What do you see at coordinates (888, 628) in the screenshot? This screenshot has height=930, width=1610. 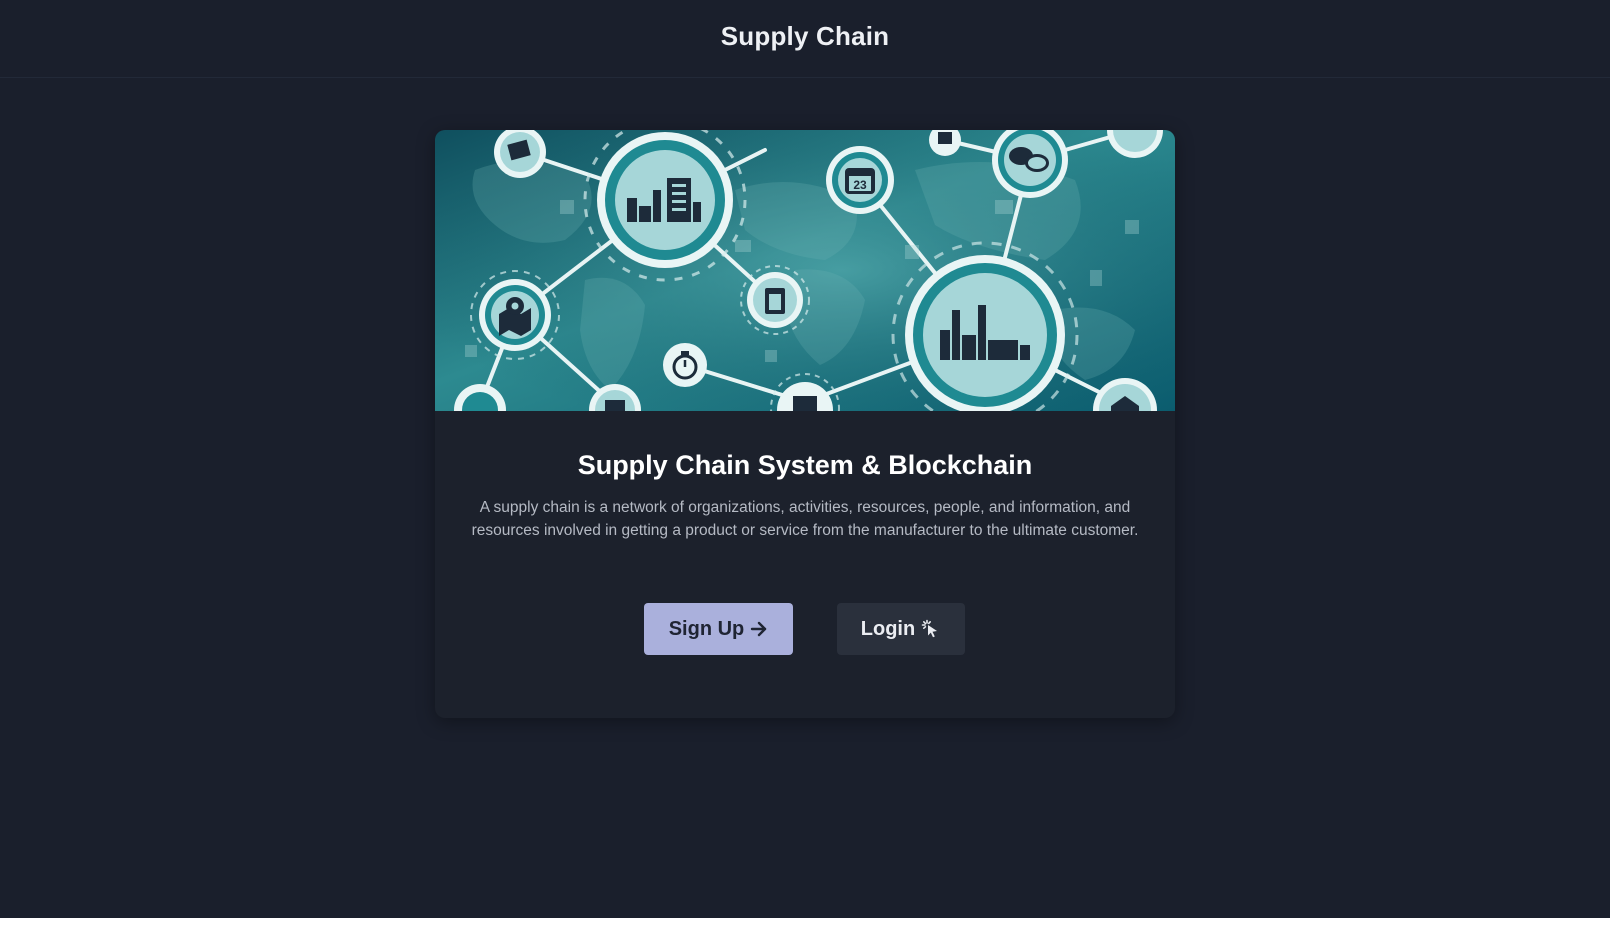 I see `login-label: Login` at bounding box center [888, 628].